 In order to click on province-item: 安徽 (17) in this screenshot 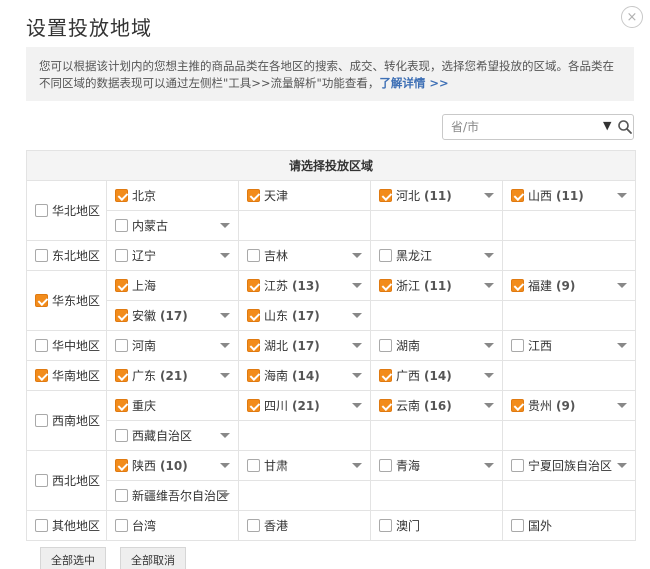, I will do `click(172, 316)`.